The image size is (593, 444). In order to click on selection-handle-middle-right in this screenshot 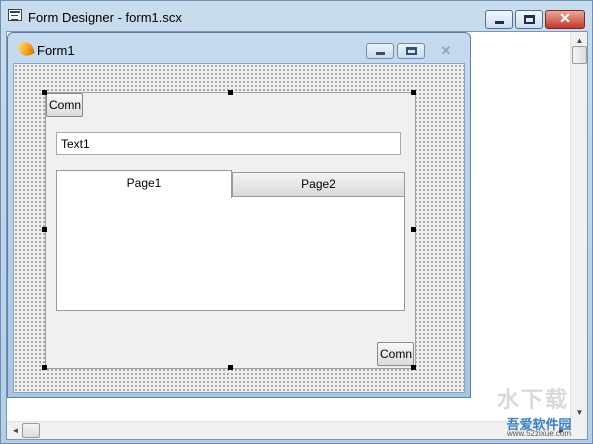, I will do `click(413, 229)`.